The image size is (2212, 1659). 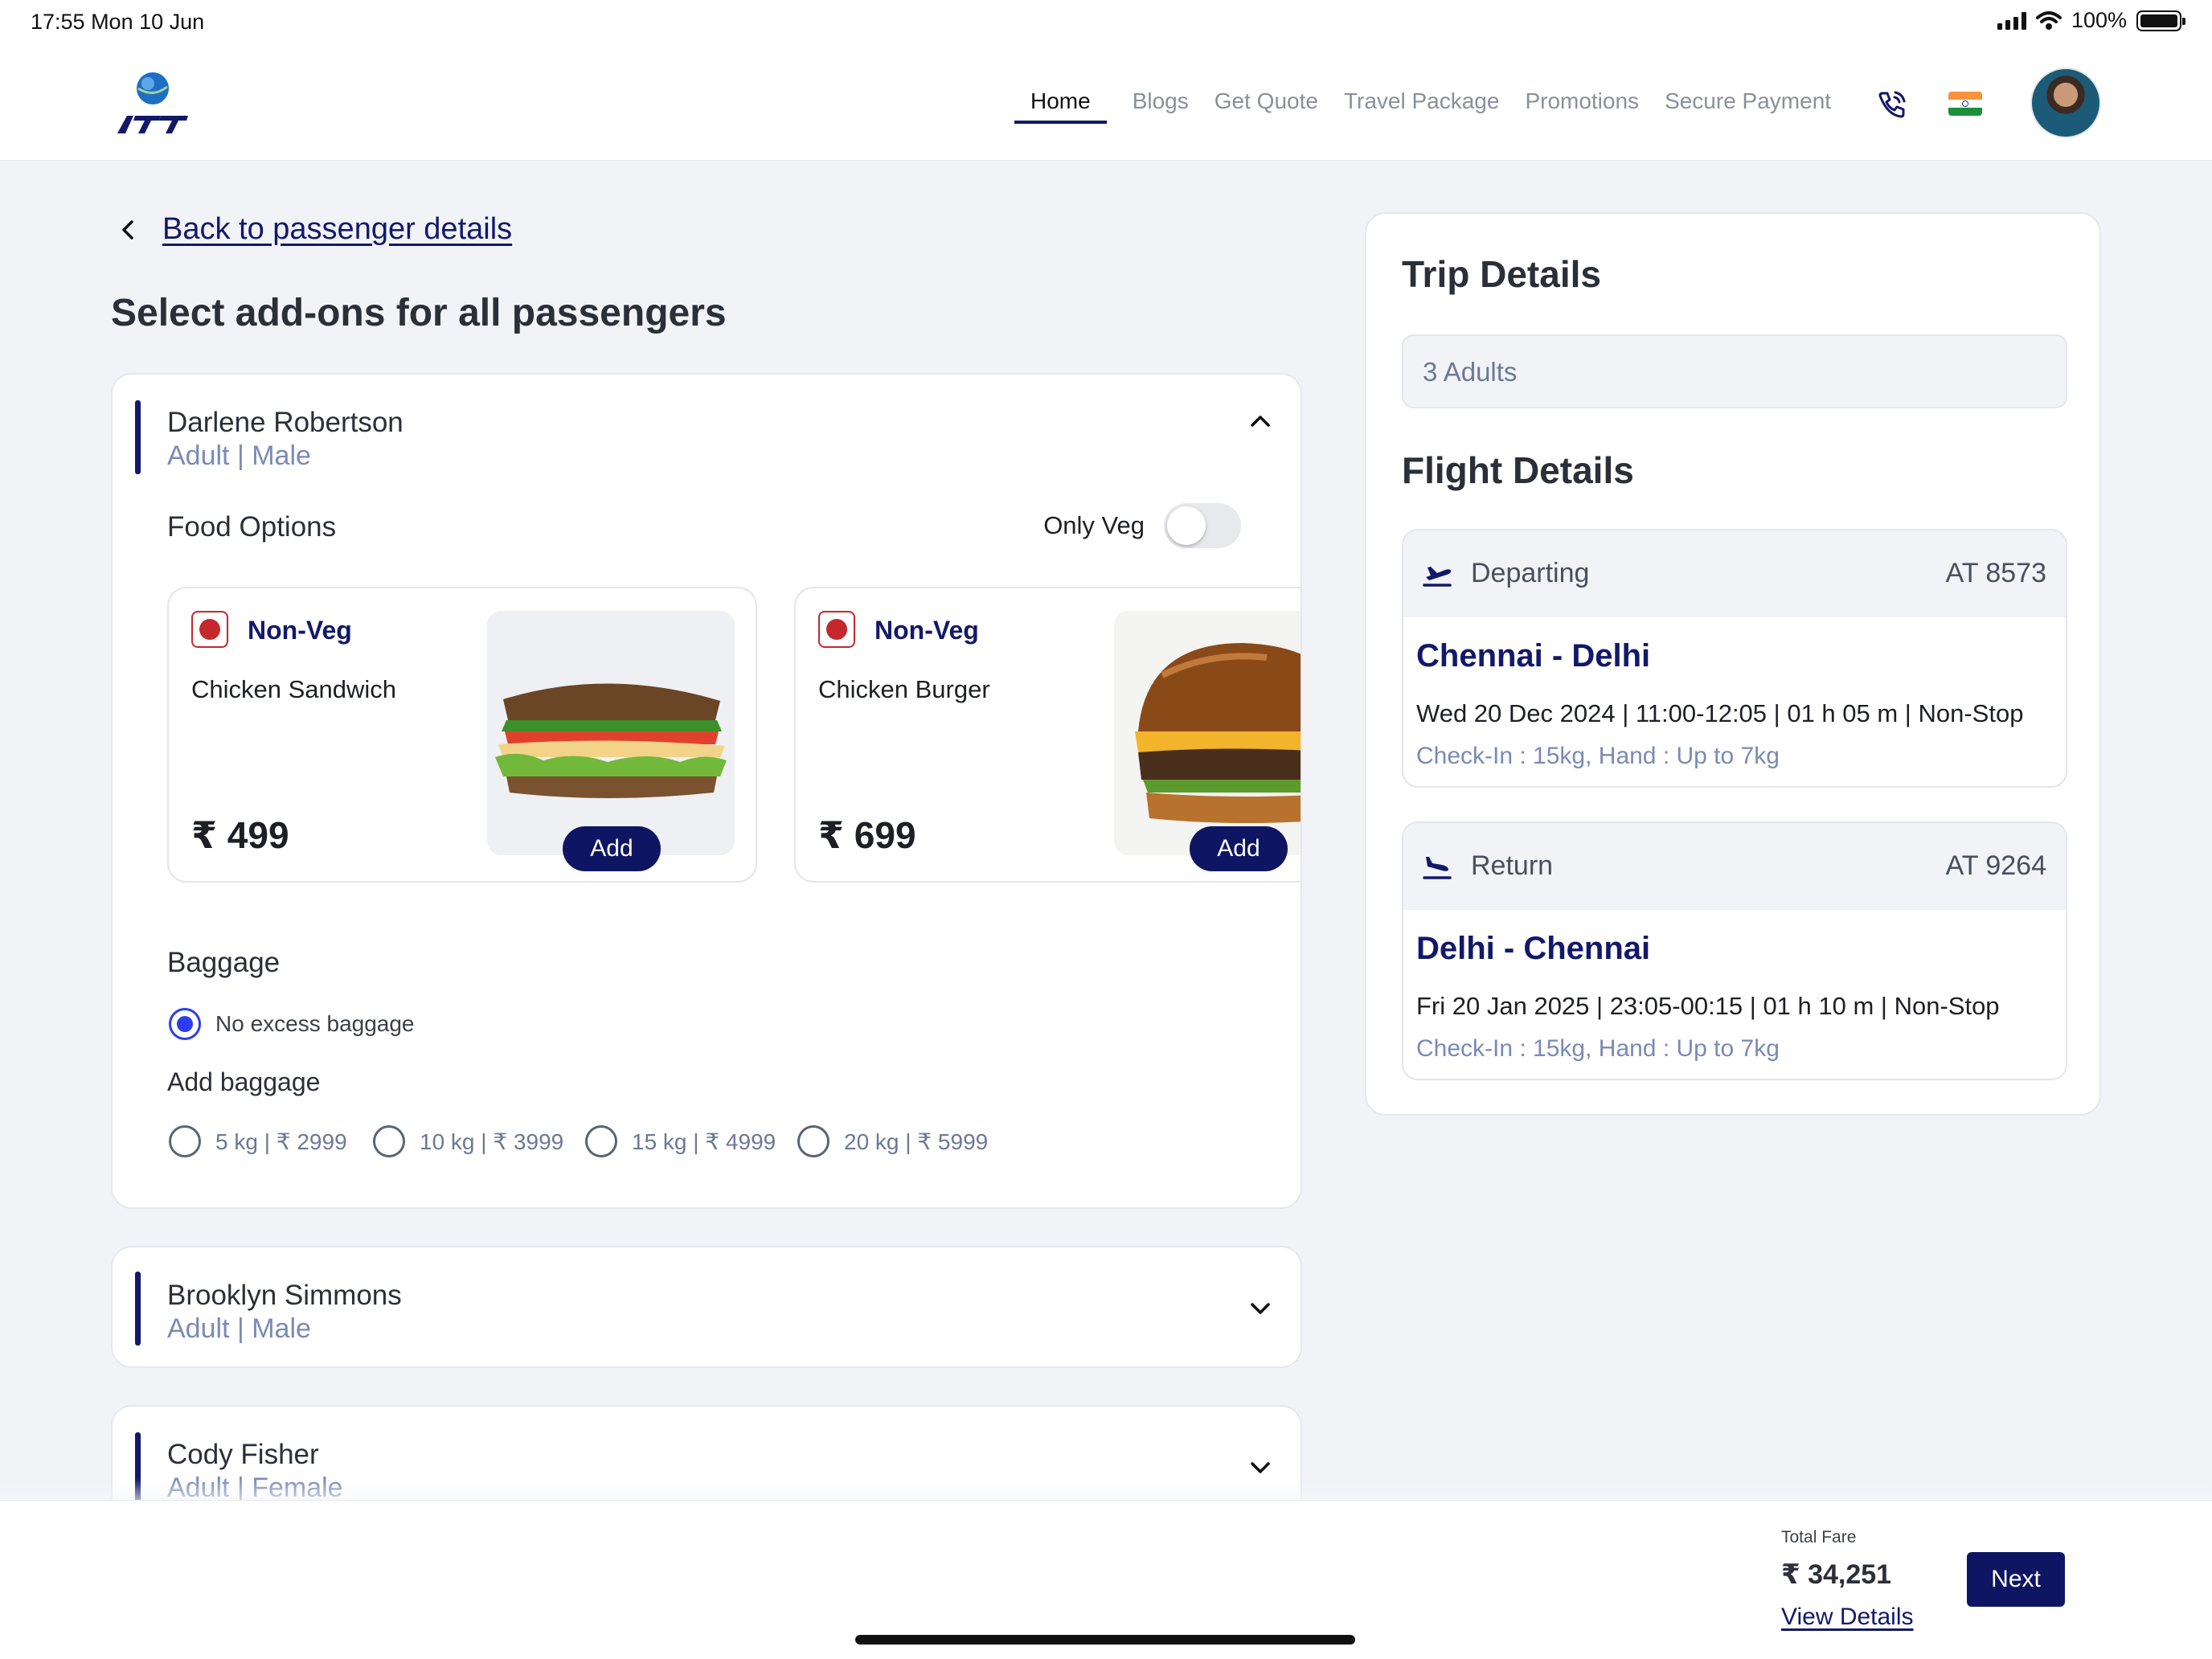 I want to click on baggage-option-label: 5 kg | ₹ 2999, so click(x=281, y=1141).